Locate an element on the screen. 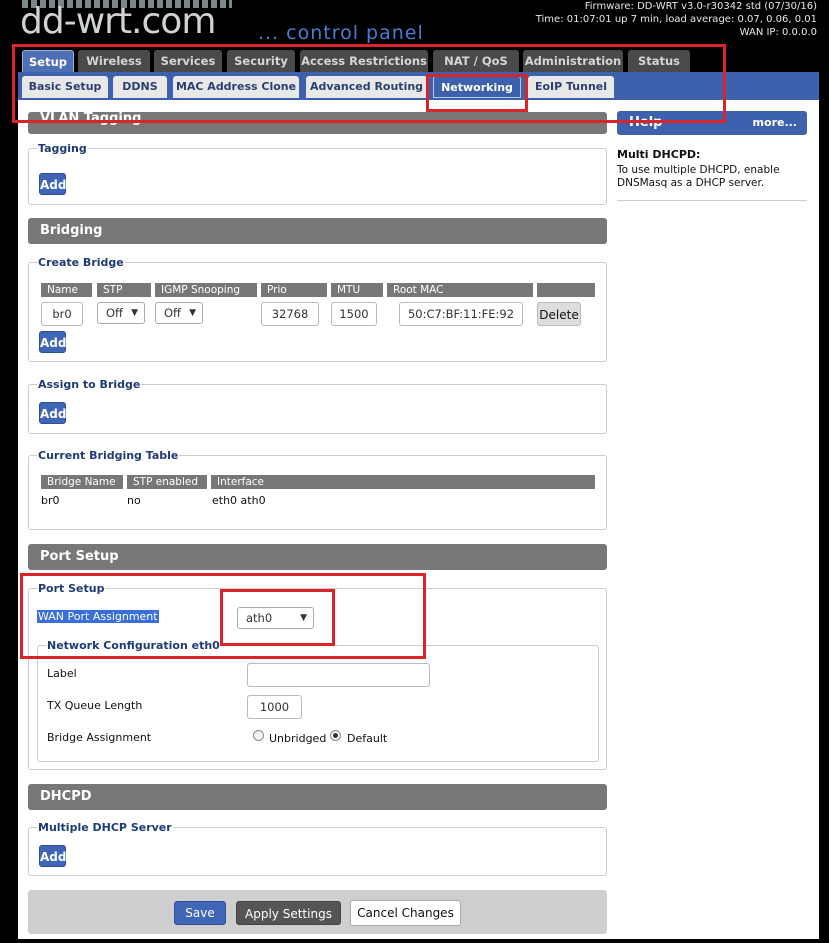 This screenshot has height=943, width=829. tab-wireless: Wireless is located at coordinates (114, 61).